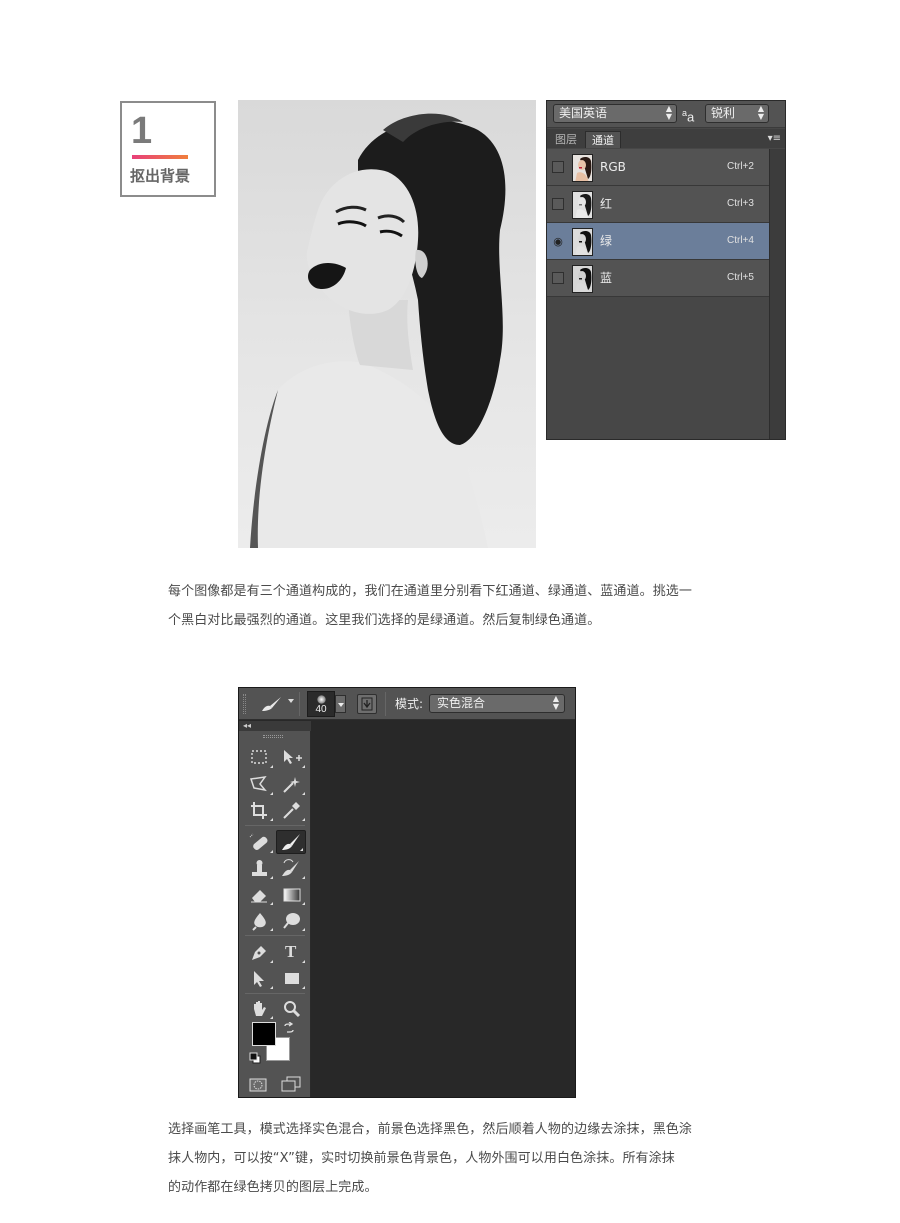 Image resolution: width=900 pixels, height=1223 pixels. What do you see at coordinates (497, 703) in the screenshot?
I see `blend-mode-select: 实色混合 ▲ ▼` at bounding box center [497, 703].